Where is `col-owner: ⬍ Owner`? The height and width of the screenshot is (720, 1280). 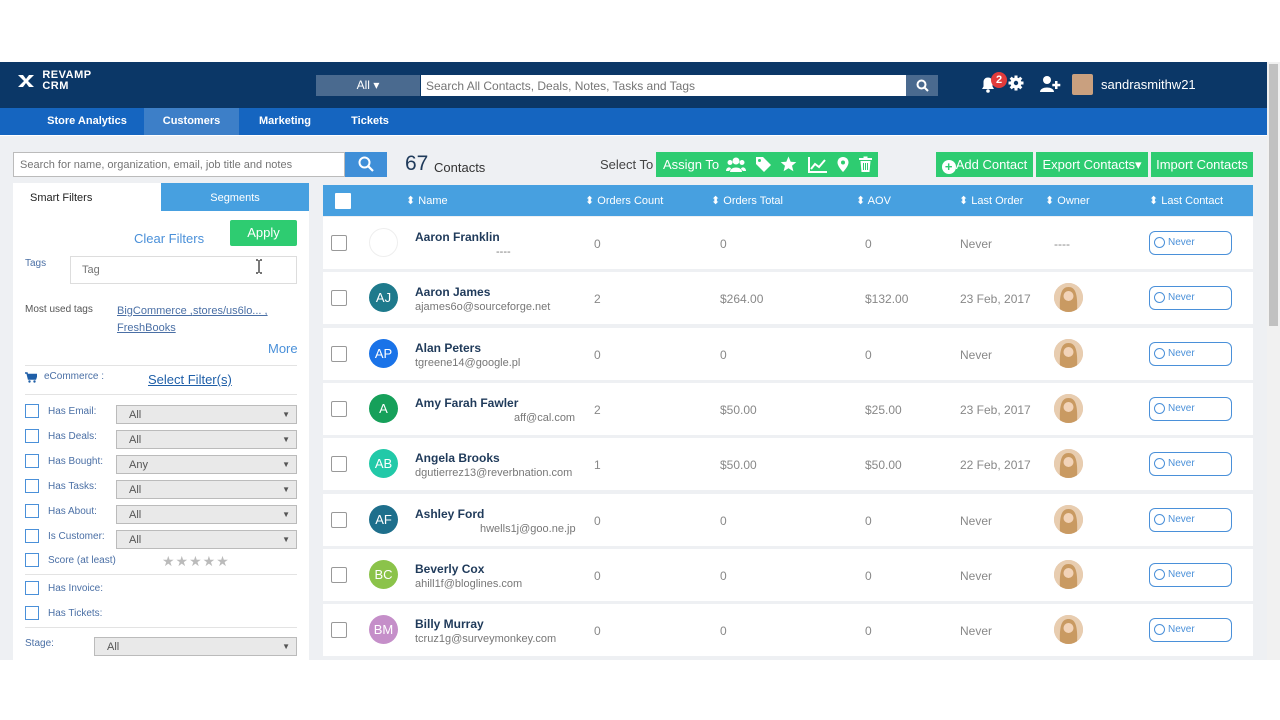
col-owner: ⬍ Owner is located at coordinates (1067, 200).